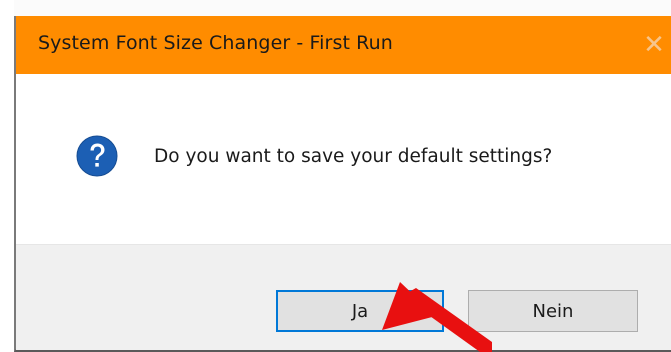 This screenshot has height=352, width=671. What do you see at coordinates (553, 311) in the screenshot?
I see `no-button: Nein` at bounding box center [553, 311].